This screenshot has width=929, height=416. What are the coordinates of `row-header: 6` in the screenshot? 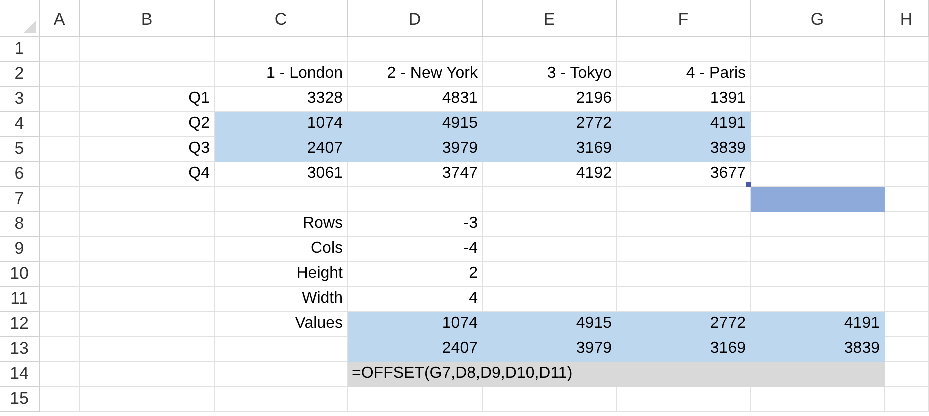 It's located at (20, 174).